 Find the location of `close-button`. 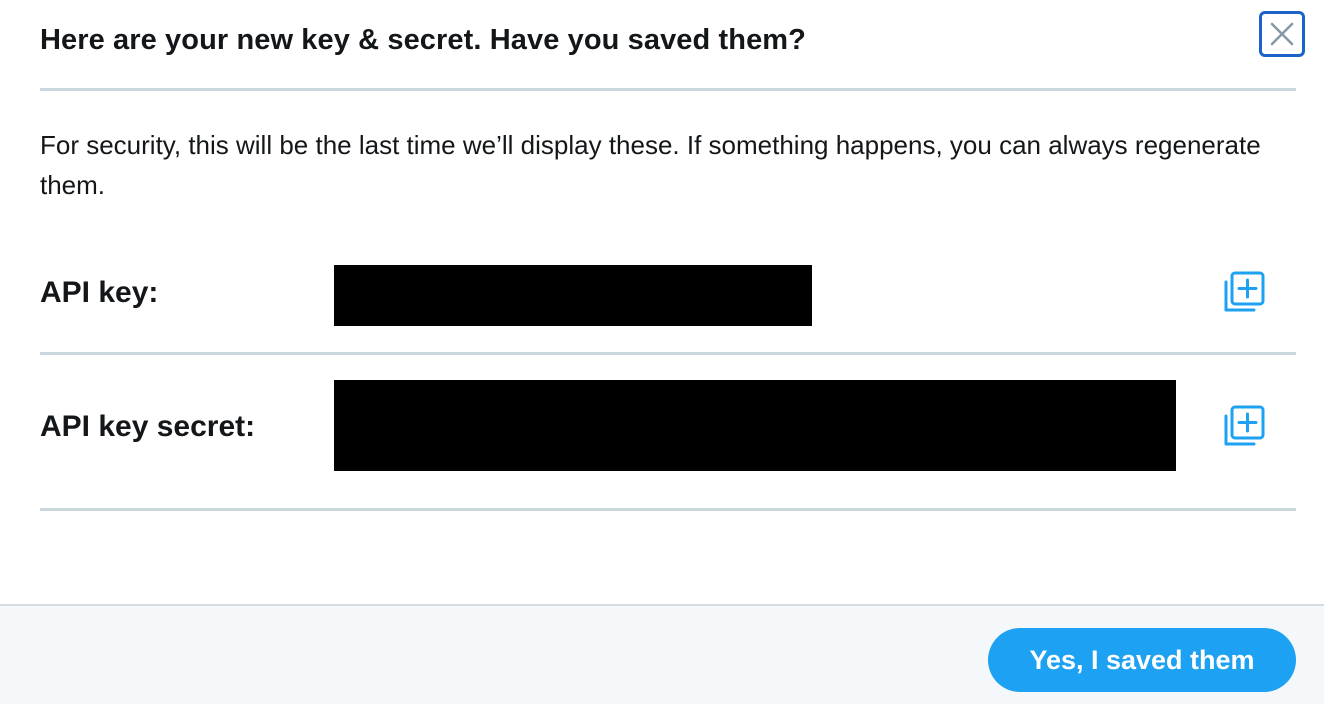

close-button is located at coordinates (1282, 34).